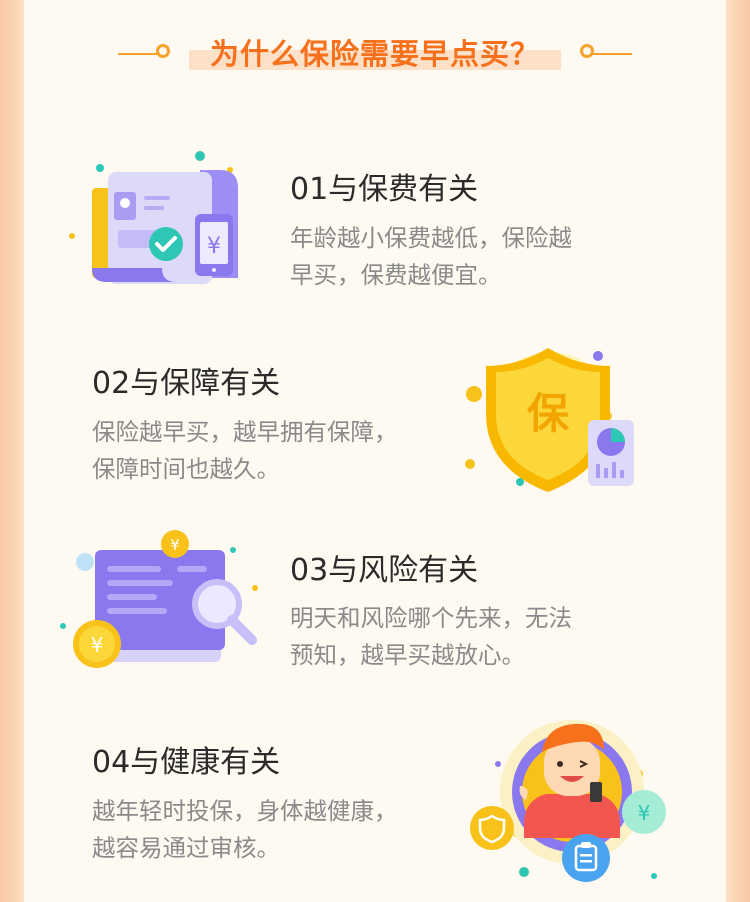 The height and width of the screenshot is (902, 750). Describe the element at coordinates (431, 238) in the screenshot. I see `section-1-body-line-1: 年龄越小保费越低，保险越` at that location.